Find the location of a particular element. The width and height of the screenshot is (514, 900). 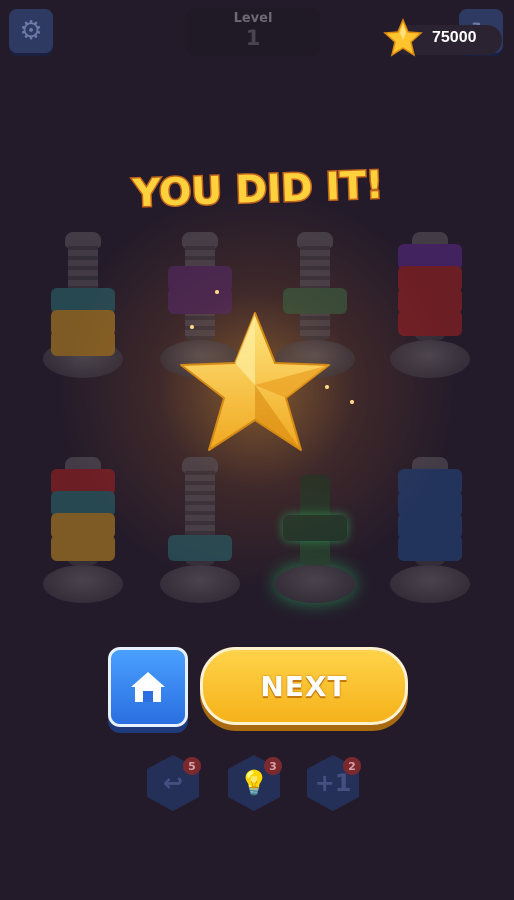

settings-button: ⚙ is located at coordinates (31, 31).